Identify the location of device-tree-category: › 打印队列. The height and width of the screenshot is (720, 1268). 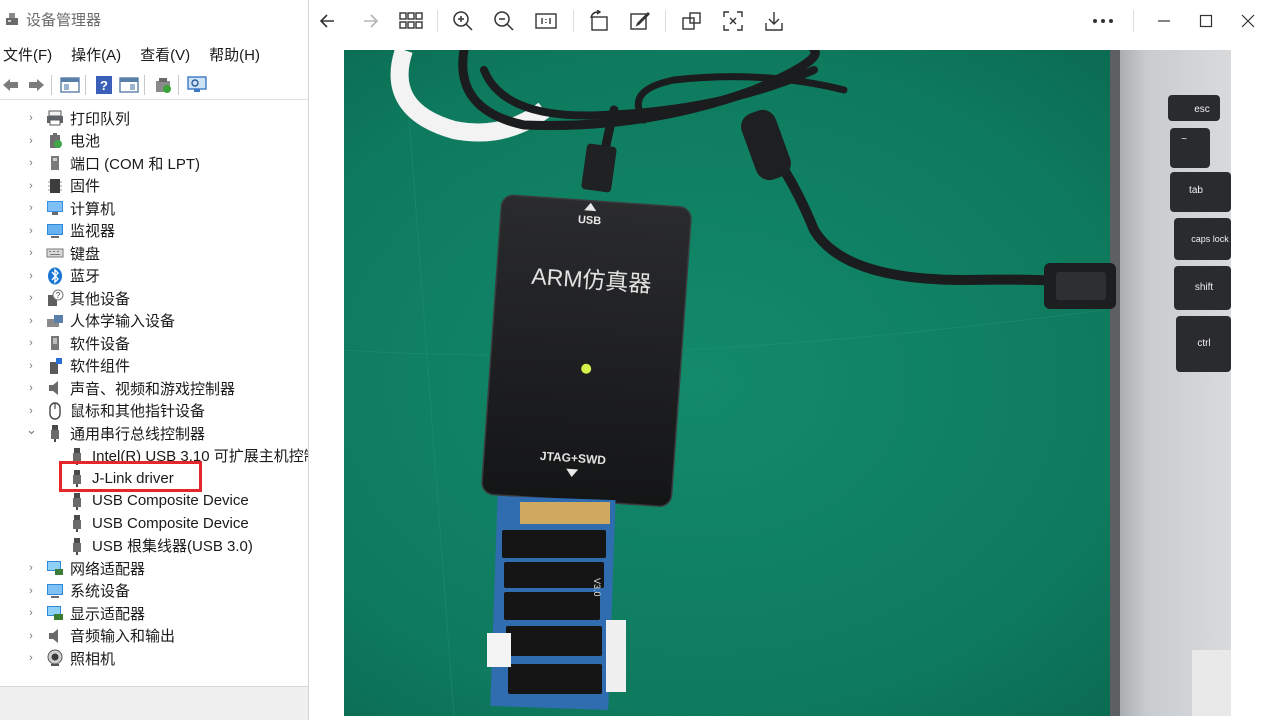
(78, 118).